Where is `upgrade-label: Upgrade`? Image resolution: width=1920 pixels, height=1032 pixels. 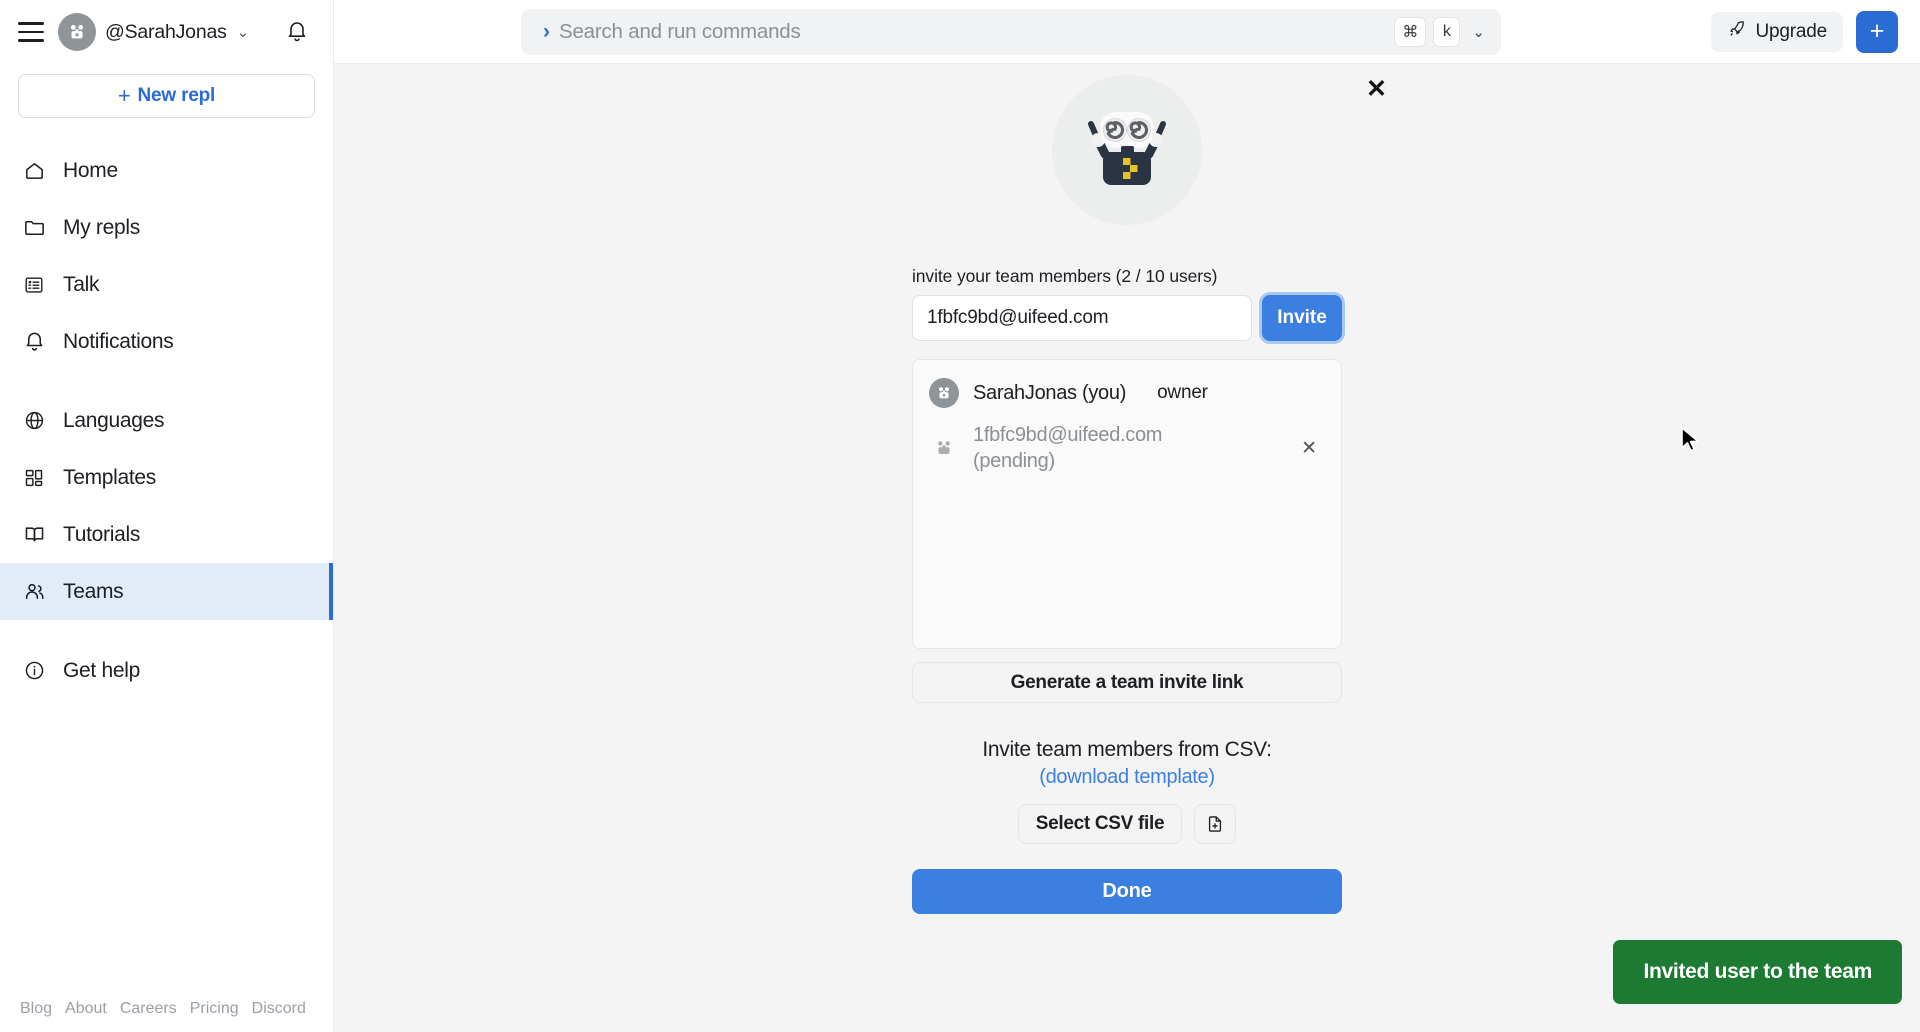
upgrade-label: Upgrade is located at coordinates (1791, 31).